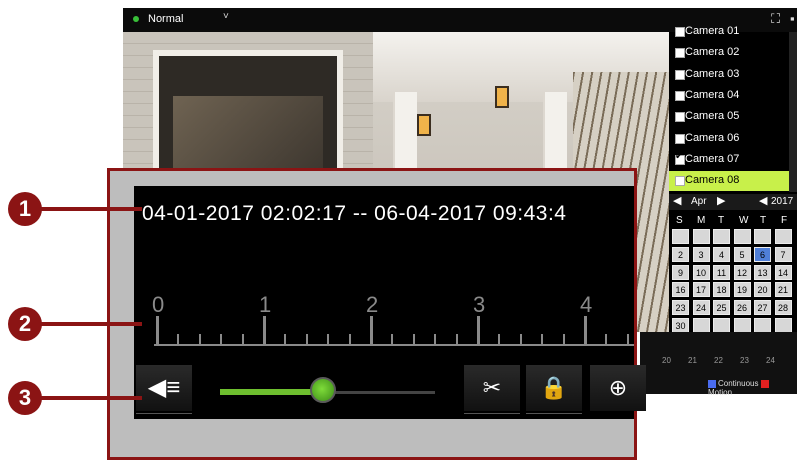 This screenshot has width=797, height=460. What do you see at coordinates (763, 200) in the screenshot?
I see `prev-year-icon: ◀` at bounding box center [763, 200].